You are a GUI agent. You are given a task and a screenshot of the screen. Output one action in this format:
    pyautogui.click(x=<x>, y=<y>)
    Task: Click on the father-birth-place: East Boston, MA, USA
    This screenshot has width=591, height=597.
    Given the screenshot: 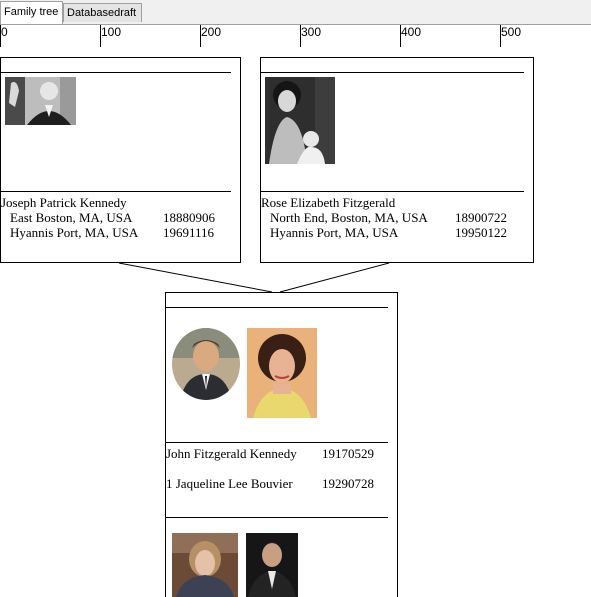 What is the action you would take?
    pyautogui.click(x=71, y=217)
    